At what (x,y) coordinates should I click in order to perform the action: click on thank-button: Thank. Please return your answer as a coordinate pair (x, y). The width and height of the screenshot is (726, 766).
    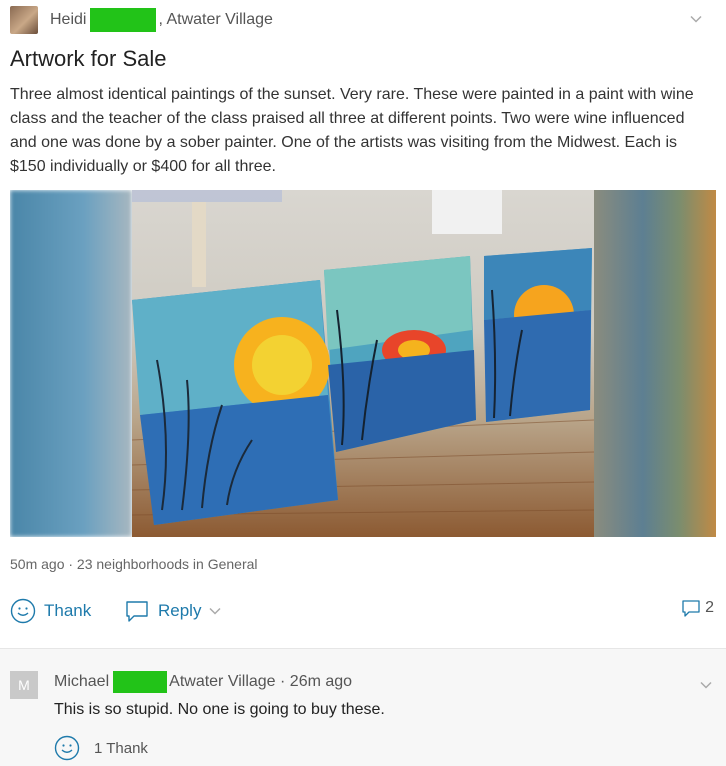
    Looking at the image, I should click on (50, 611).